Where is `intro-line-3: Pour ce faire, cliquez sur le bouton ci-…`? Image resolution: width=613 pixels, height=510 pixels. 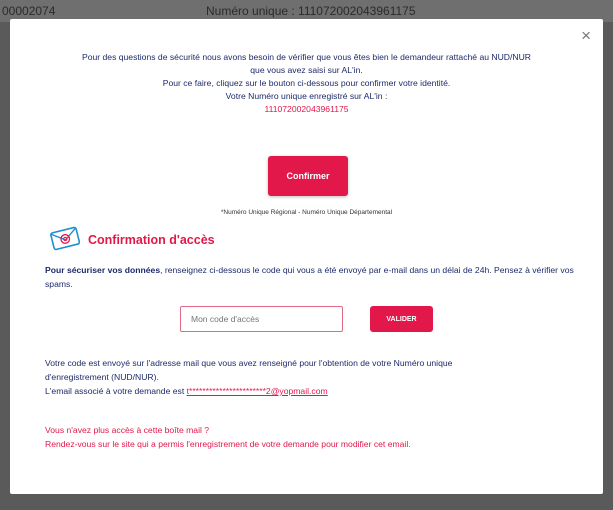 intro-line-3: Pour ce faire, cliquez sur le bouton ci-… is located at coordinates (306, 83).